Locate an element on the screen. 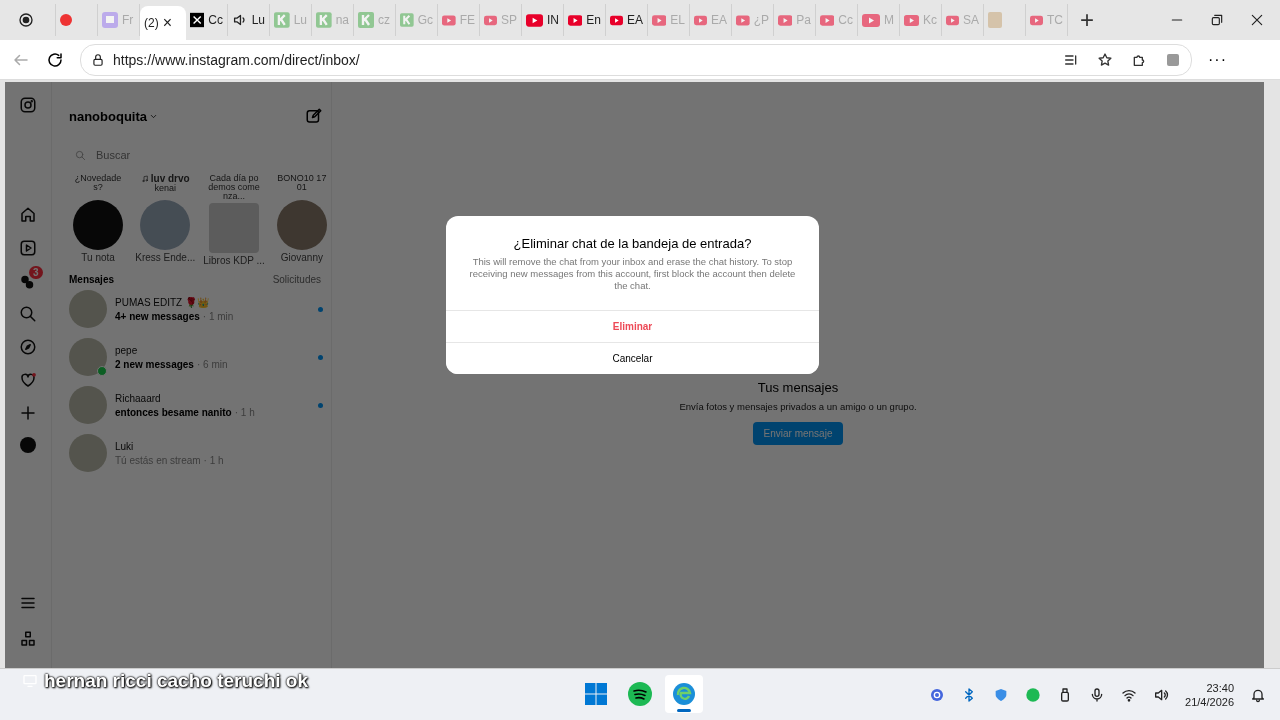  heart-icon is located at coordinates (28, 380).